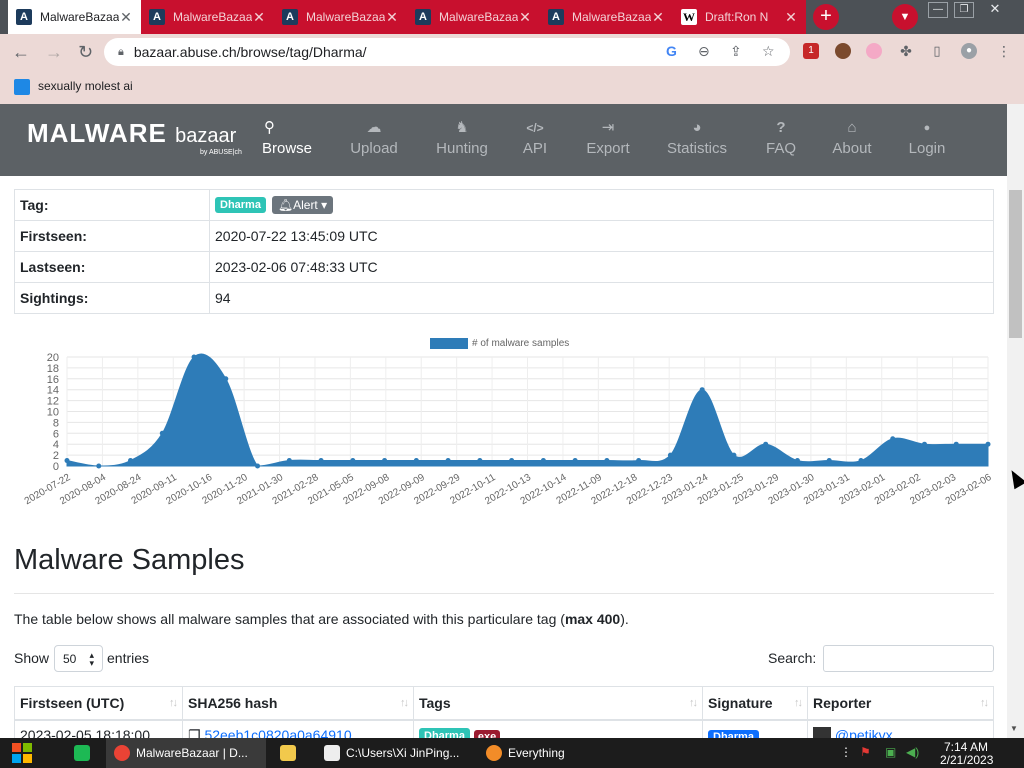  I want to click on column-label: Reporter, so click(842, 702).